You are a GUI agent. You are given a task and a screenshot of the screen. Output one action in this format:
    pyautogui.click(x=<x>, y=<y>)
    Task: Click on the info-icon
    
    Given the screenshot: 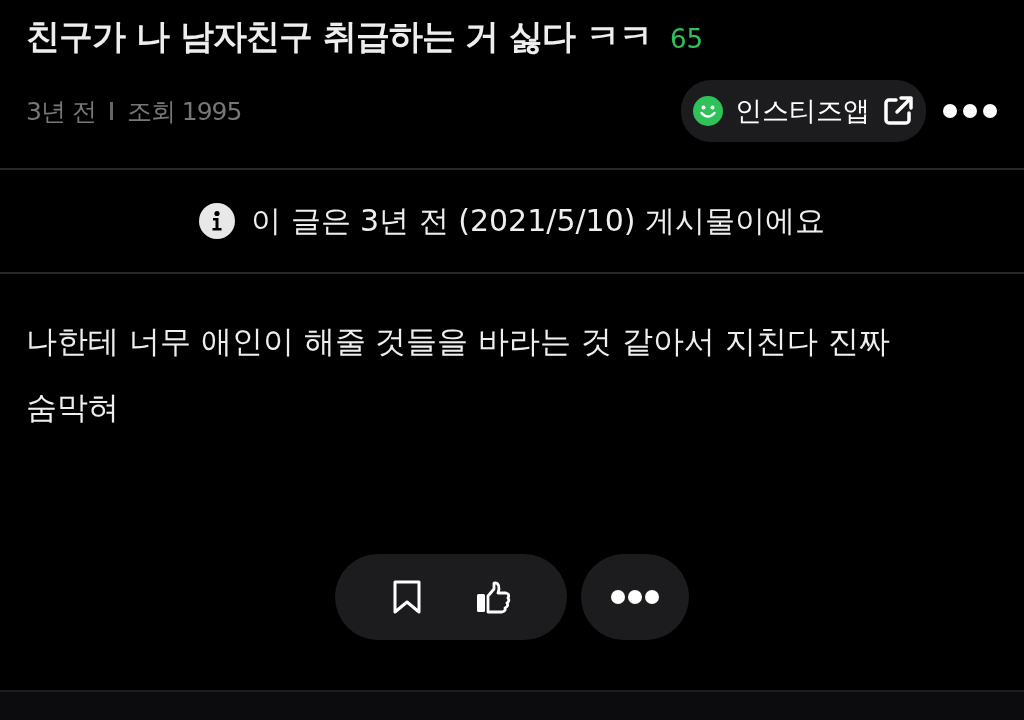 What is the action you would take?
    pyautogui.click(x=217, y=221)
    